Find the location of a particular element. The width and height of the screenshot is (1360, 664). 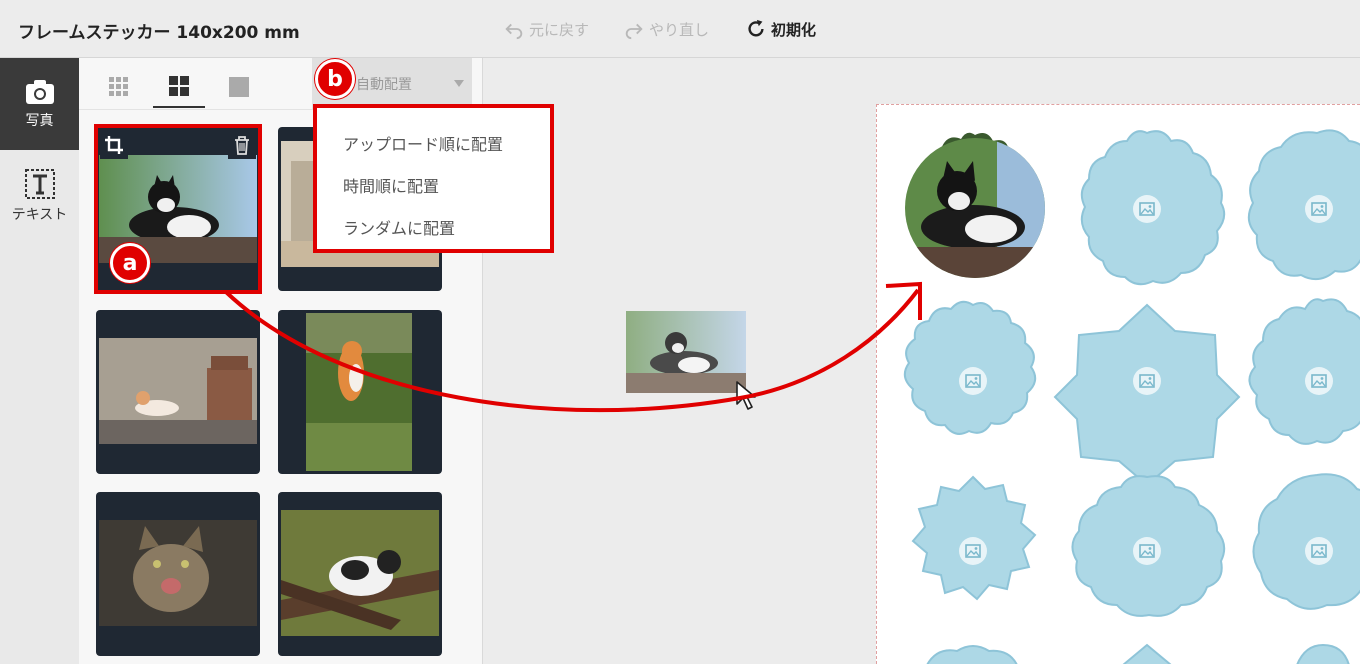

rail-item-text: テキスト is located at coordinates (39, 196).